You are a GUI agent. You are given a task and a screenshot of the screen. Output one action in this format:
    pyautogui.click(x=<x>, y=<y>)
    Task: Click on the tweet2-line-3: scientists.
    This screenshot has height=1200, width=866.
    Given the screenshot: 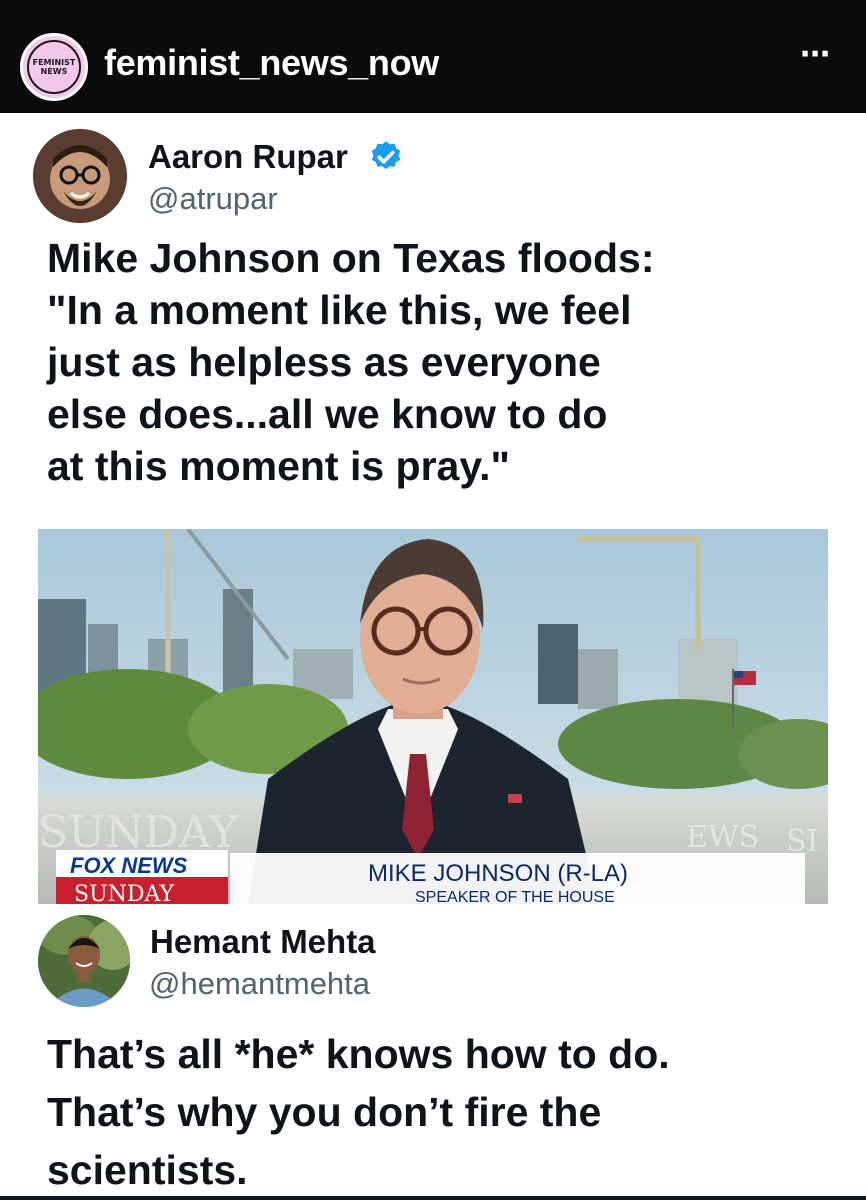 What is the action you would take?
    pyautogui.click(x=147, y=1170)
    